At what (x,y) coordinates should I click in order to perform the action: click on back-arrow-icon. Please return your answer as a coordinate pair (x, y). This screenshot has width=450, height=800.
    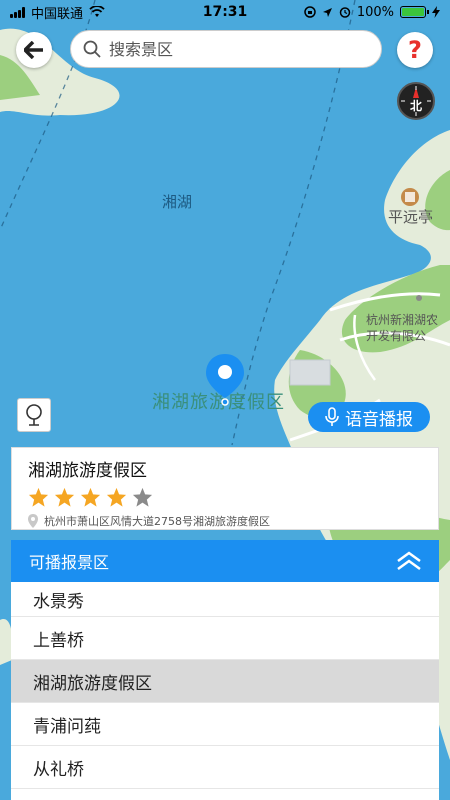
    Looking at the image, I should click on (33, 50).